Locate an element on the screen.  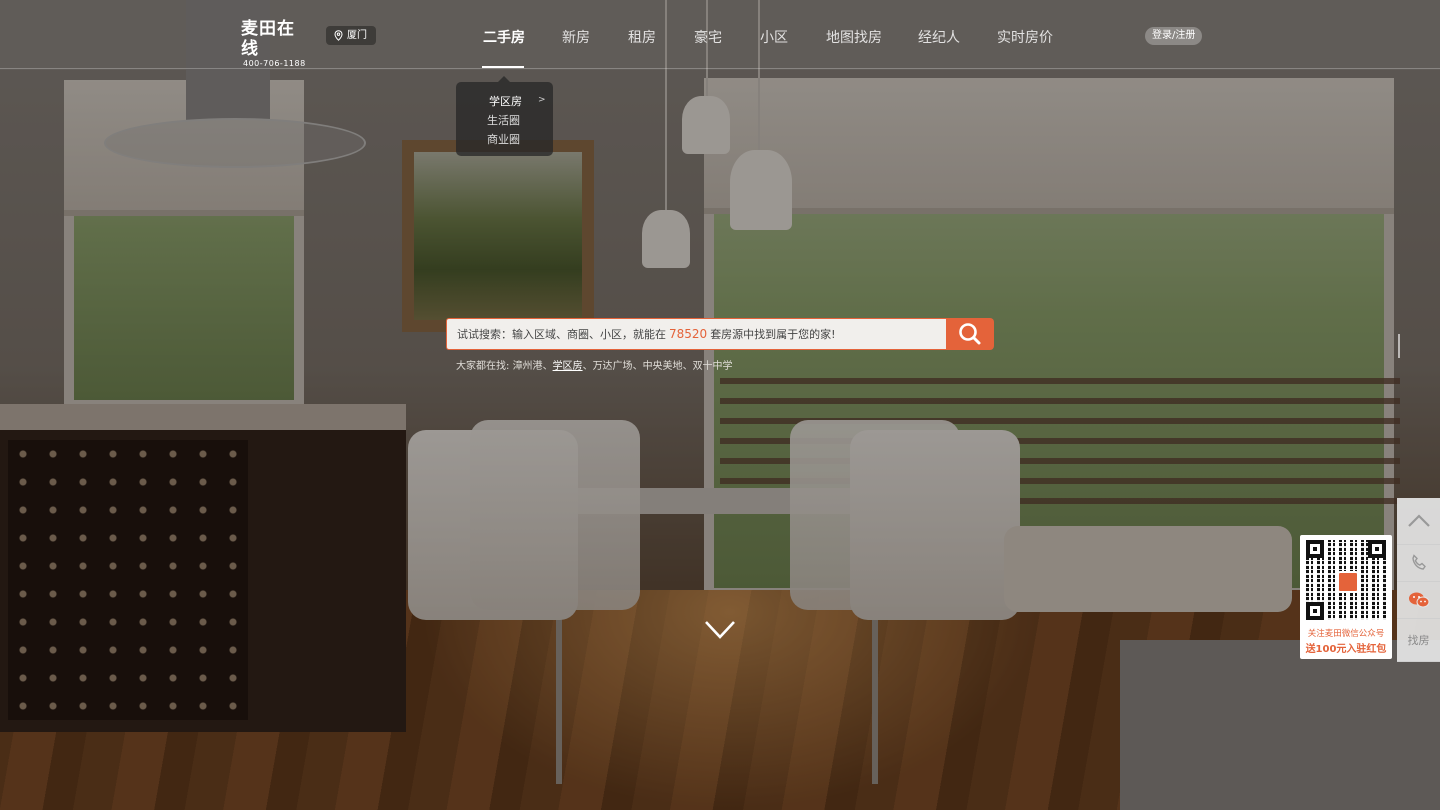
right-toolbar: 找房 is located at coordinates (1418, 580).